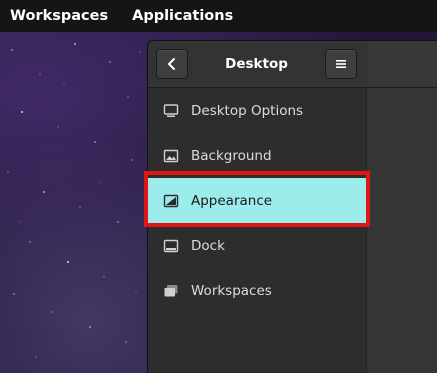 The width and height of the screenshot is (437, 373). I want to click on window-title: Desktop, so click(256, 64).